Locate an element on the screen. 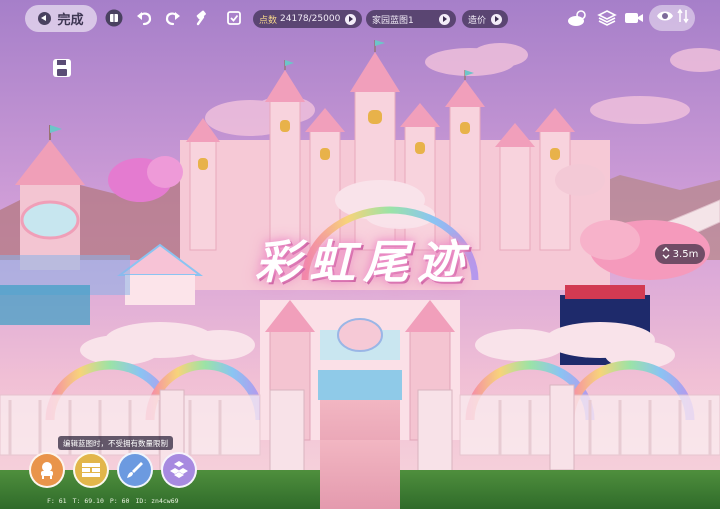 This screenshot has width=720, height=509. debug-id: ID: zn4cw69 is located at coordinates (157, 501).